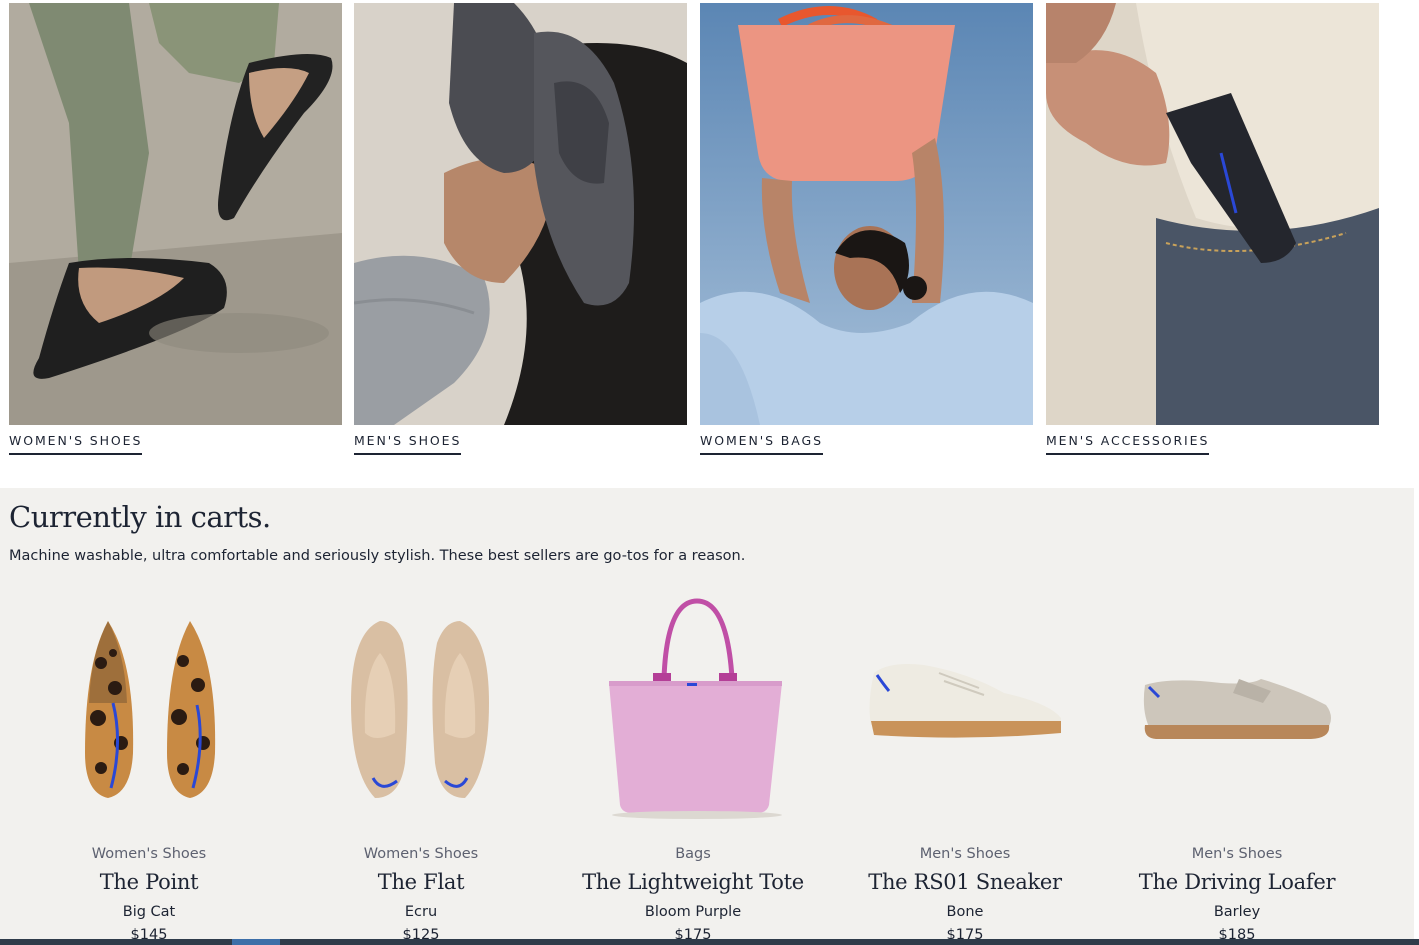  What do you see at coordinates (1237, 912) in the screenshot?
I see `product-color: Barley` at bounding box center [1237, 912].